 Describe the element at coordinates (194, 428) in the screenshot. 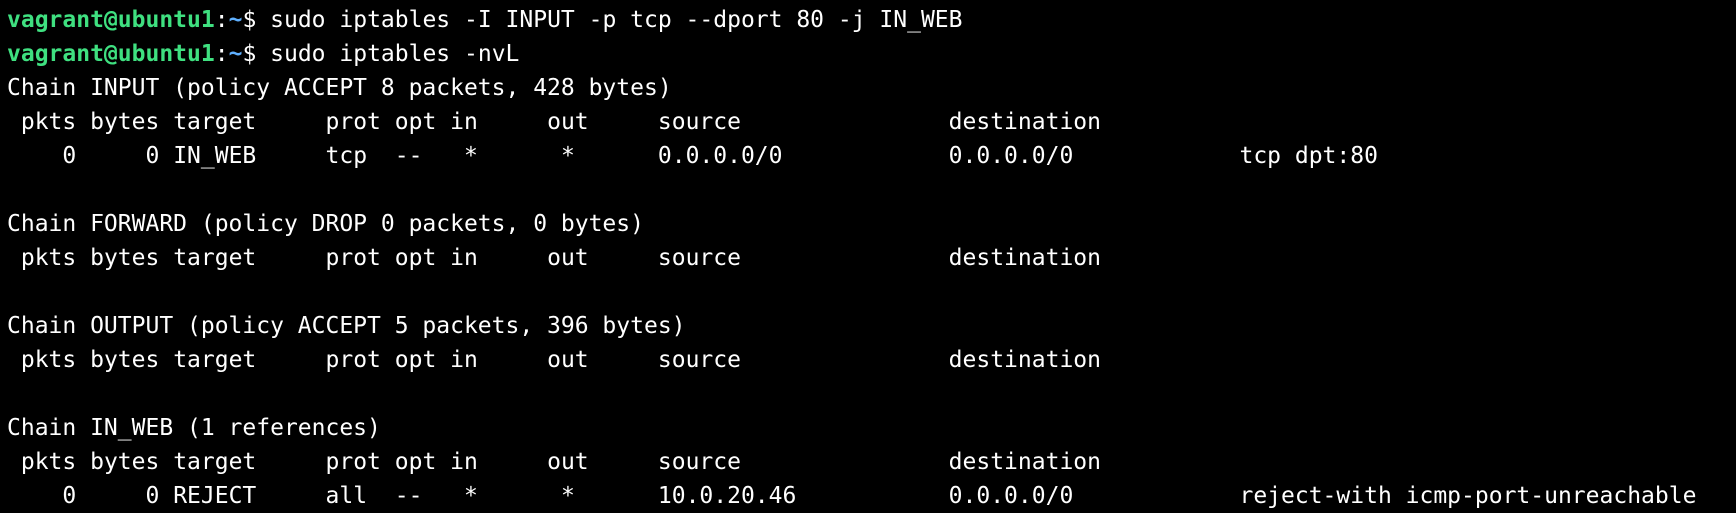

I see `chain-title-text: Chain IN_WEB (1 references)` at that location.